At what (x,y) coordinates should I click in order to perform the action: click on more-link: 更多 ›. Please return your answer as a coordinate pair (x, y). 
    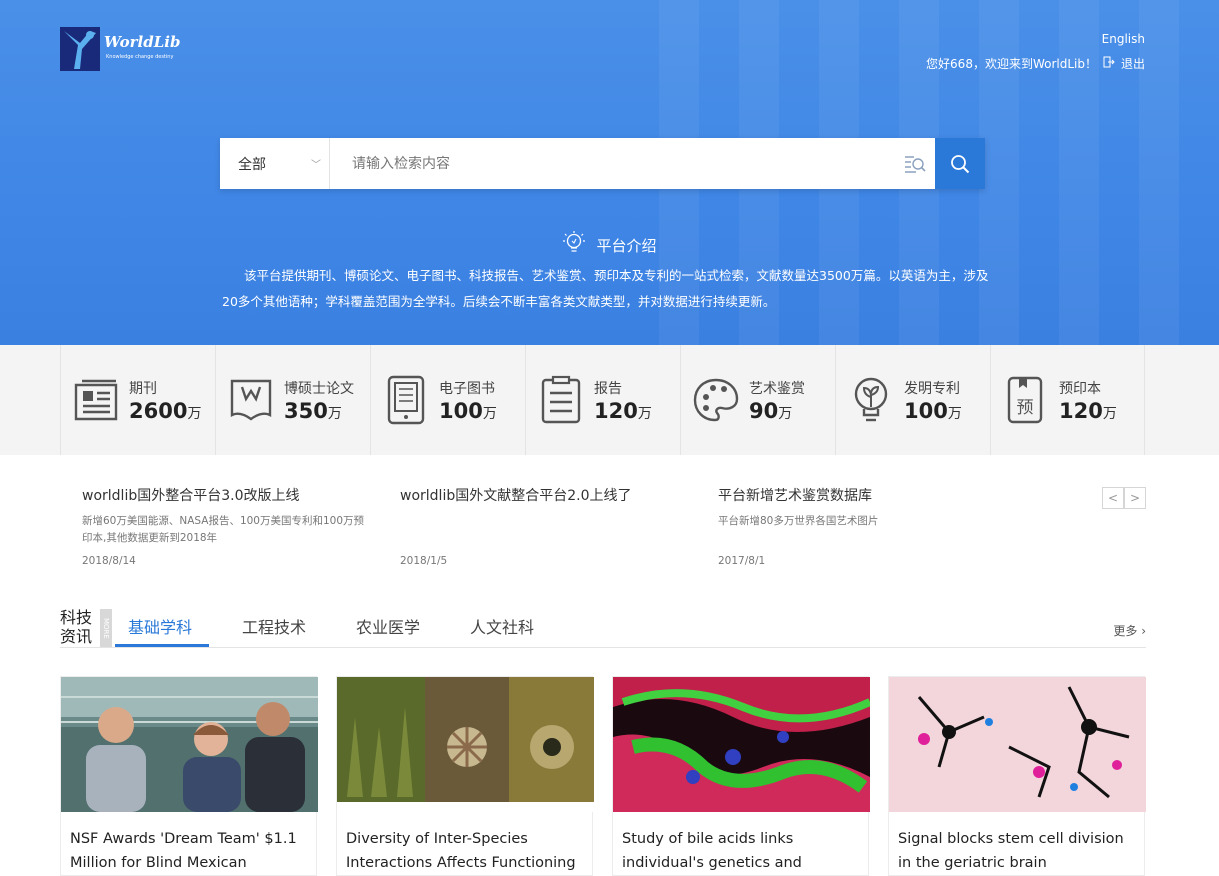
    Looking at the image, I should click on (1129, 630).